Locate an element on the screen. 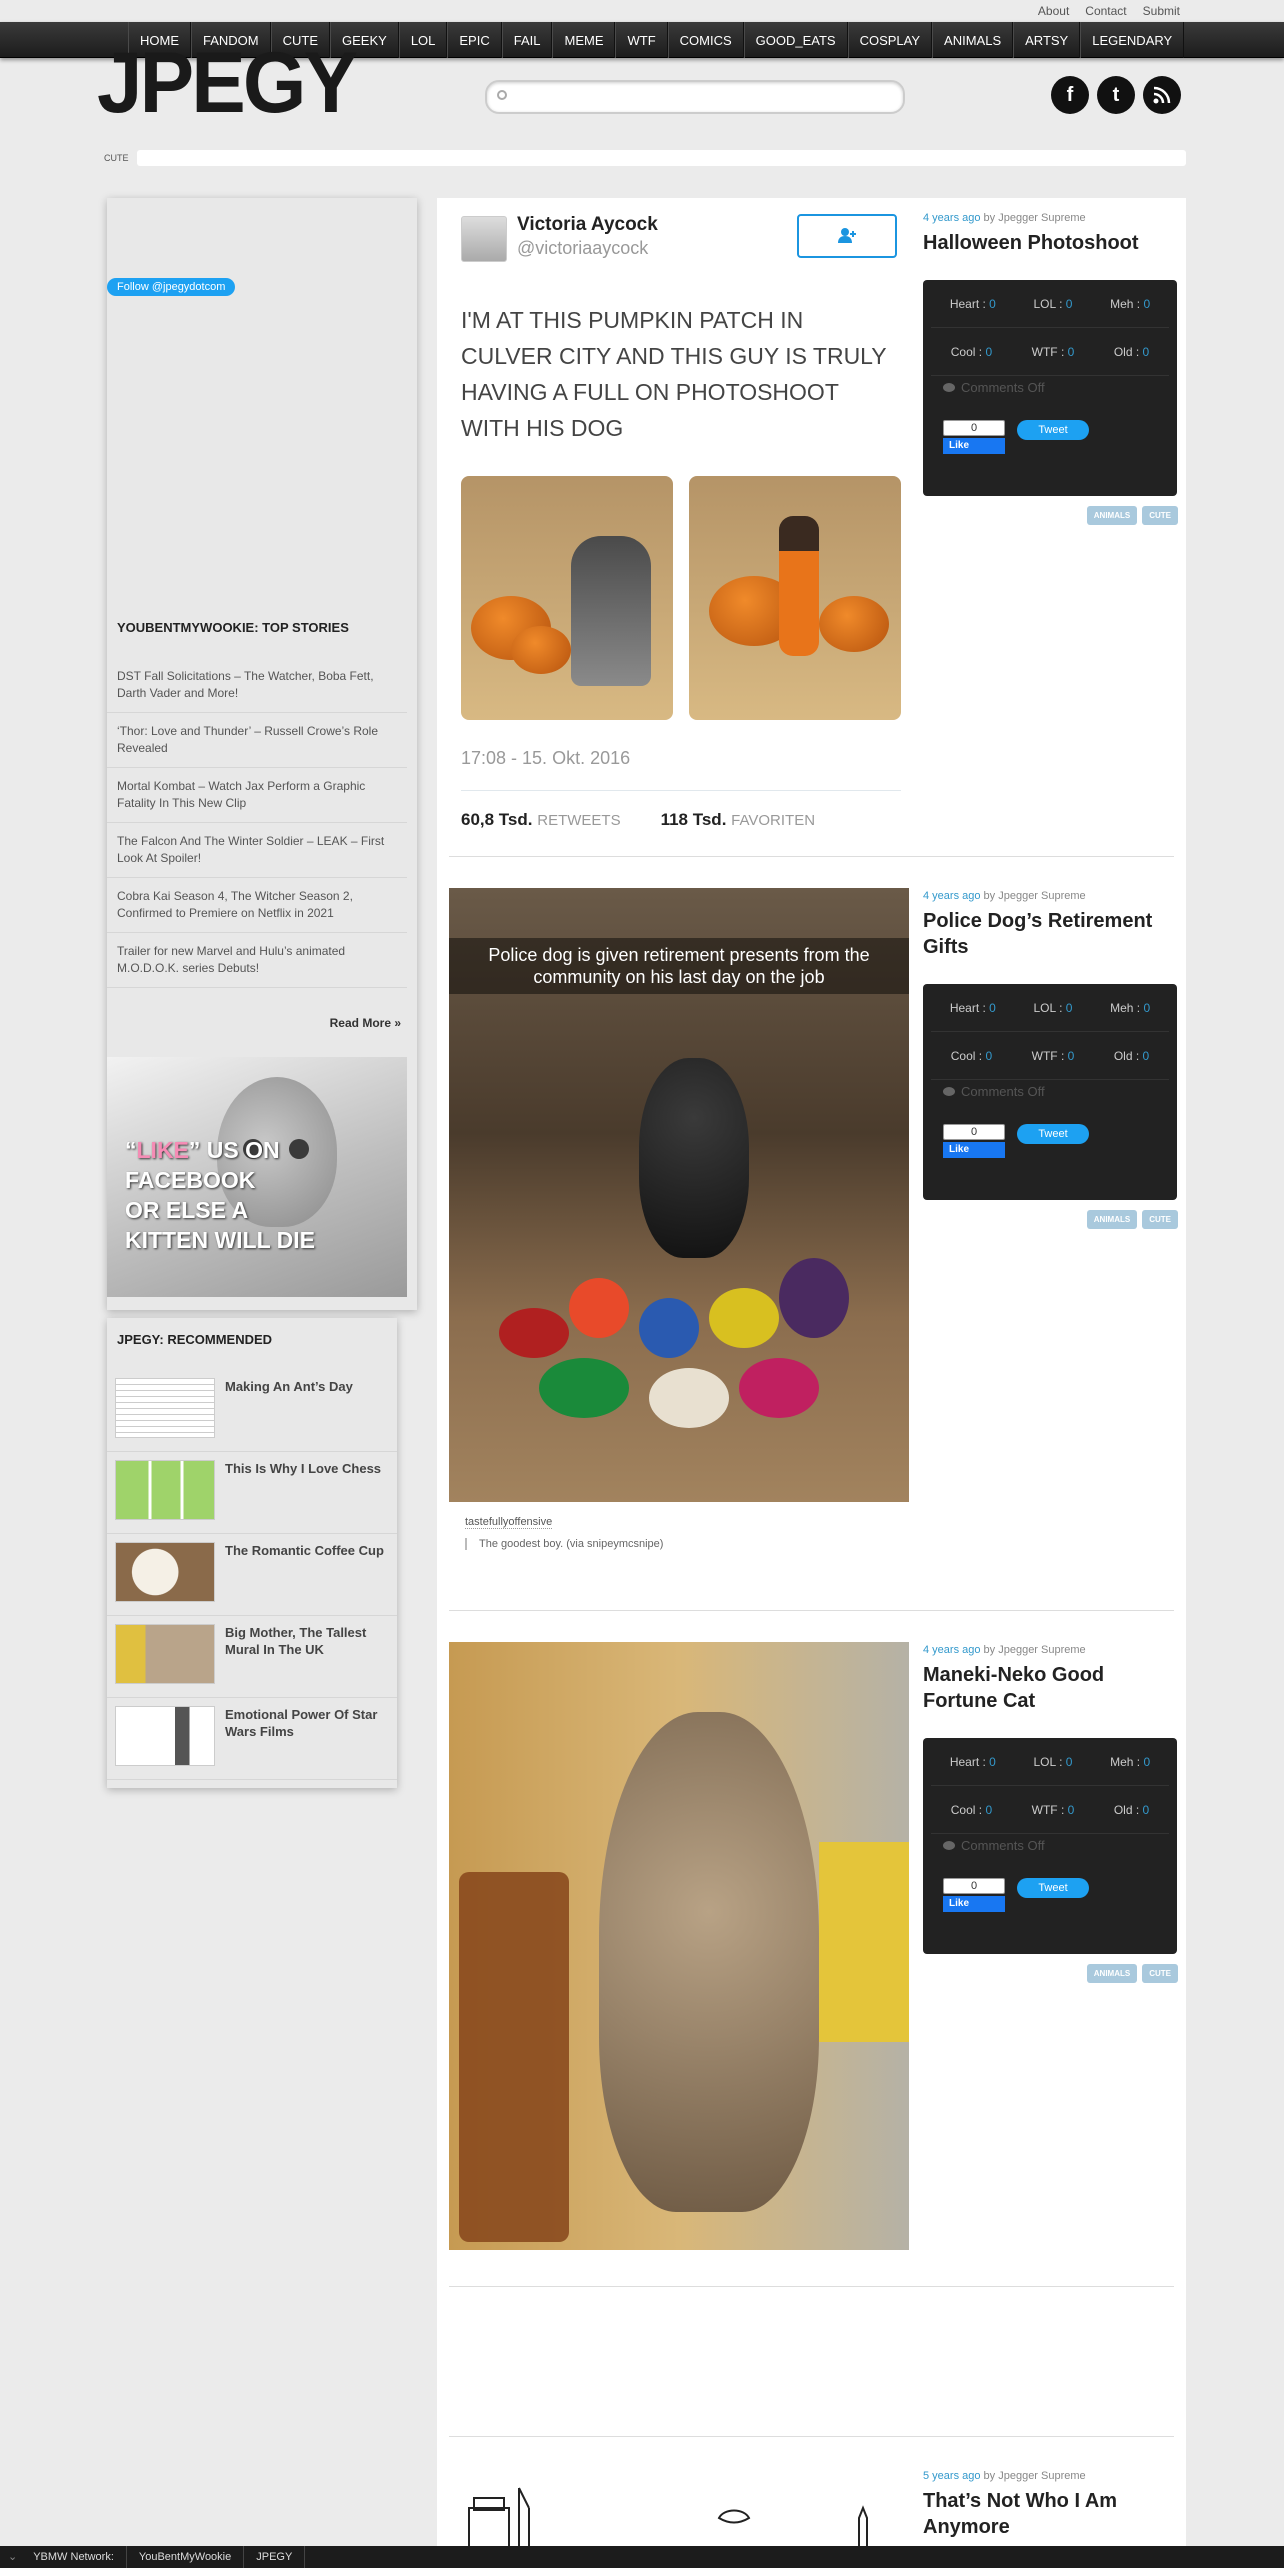 Image resolution: width=1284 pixels, height=2568 pixels. network-link-jpegy: JPEGY is located at coordinates (275, 2557).